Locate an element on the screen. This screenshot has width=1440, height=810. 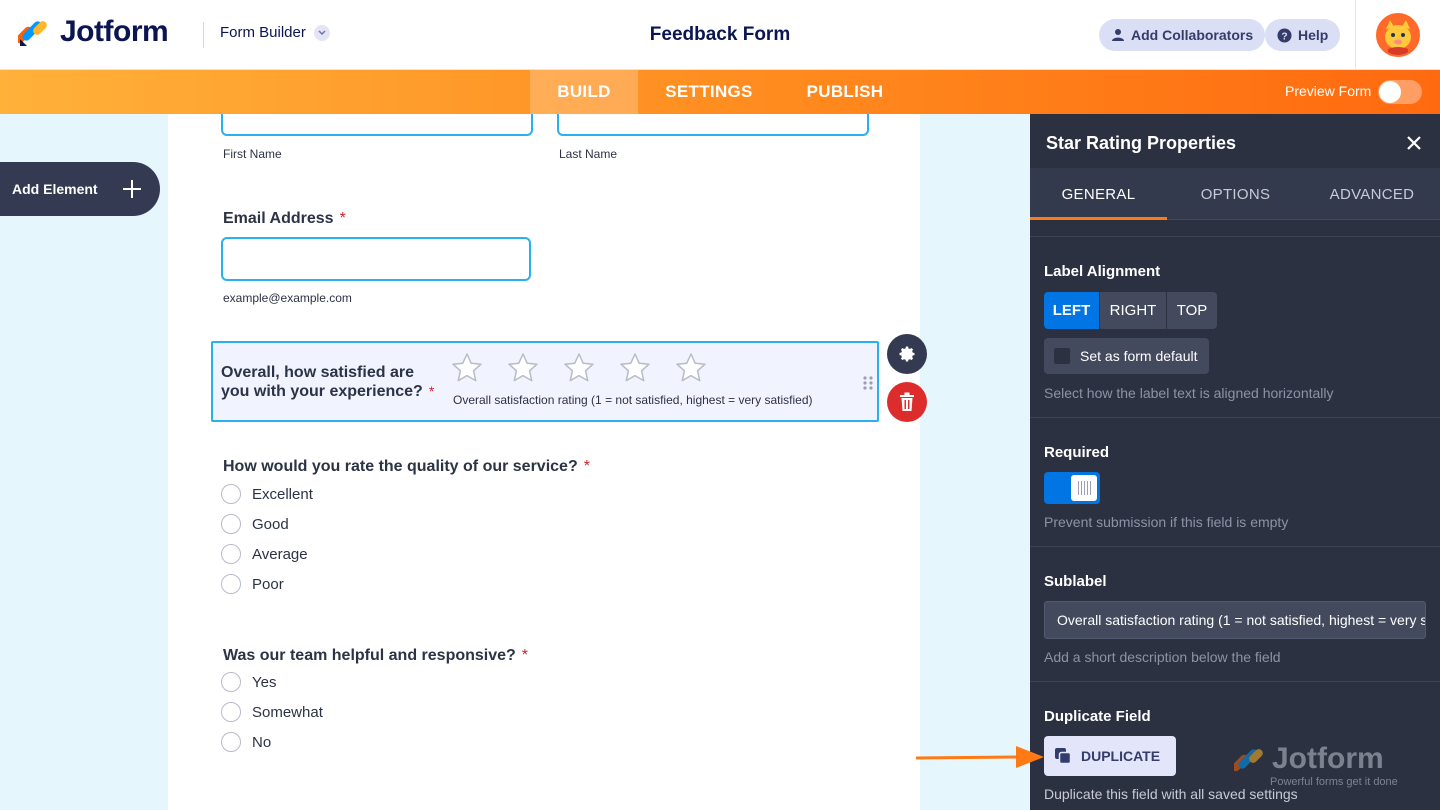
set-as-form-default: Set as form default is located at coordinates (1126, 356).